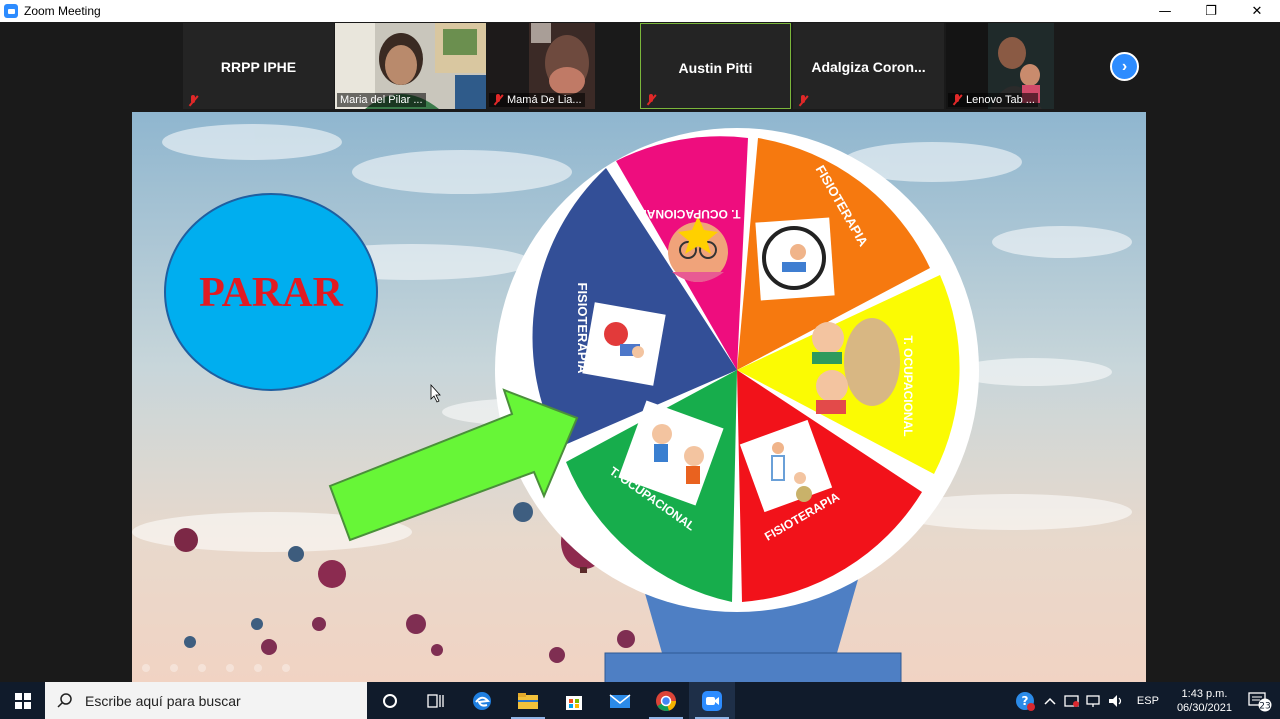  I want to click on minimize-button: —, so click(1165, 11).